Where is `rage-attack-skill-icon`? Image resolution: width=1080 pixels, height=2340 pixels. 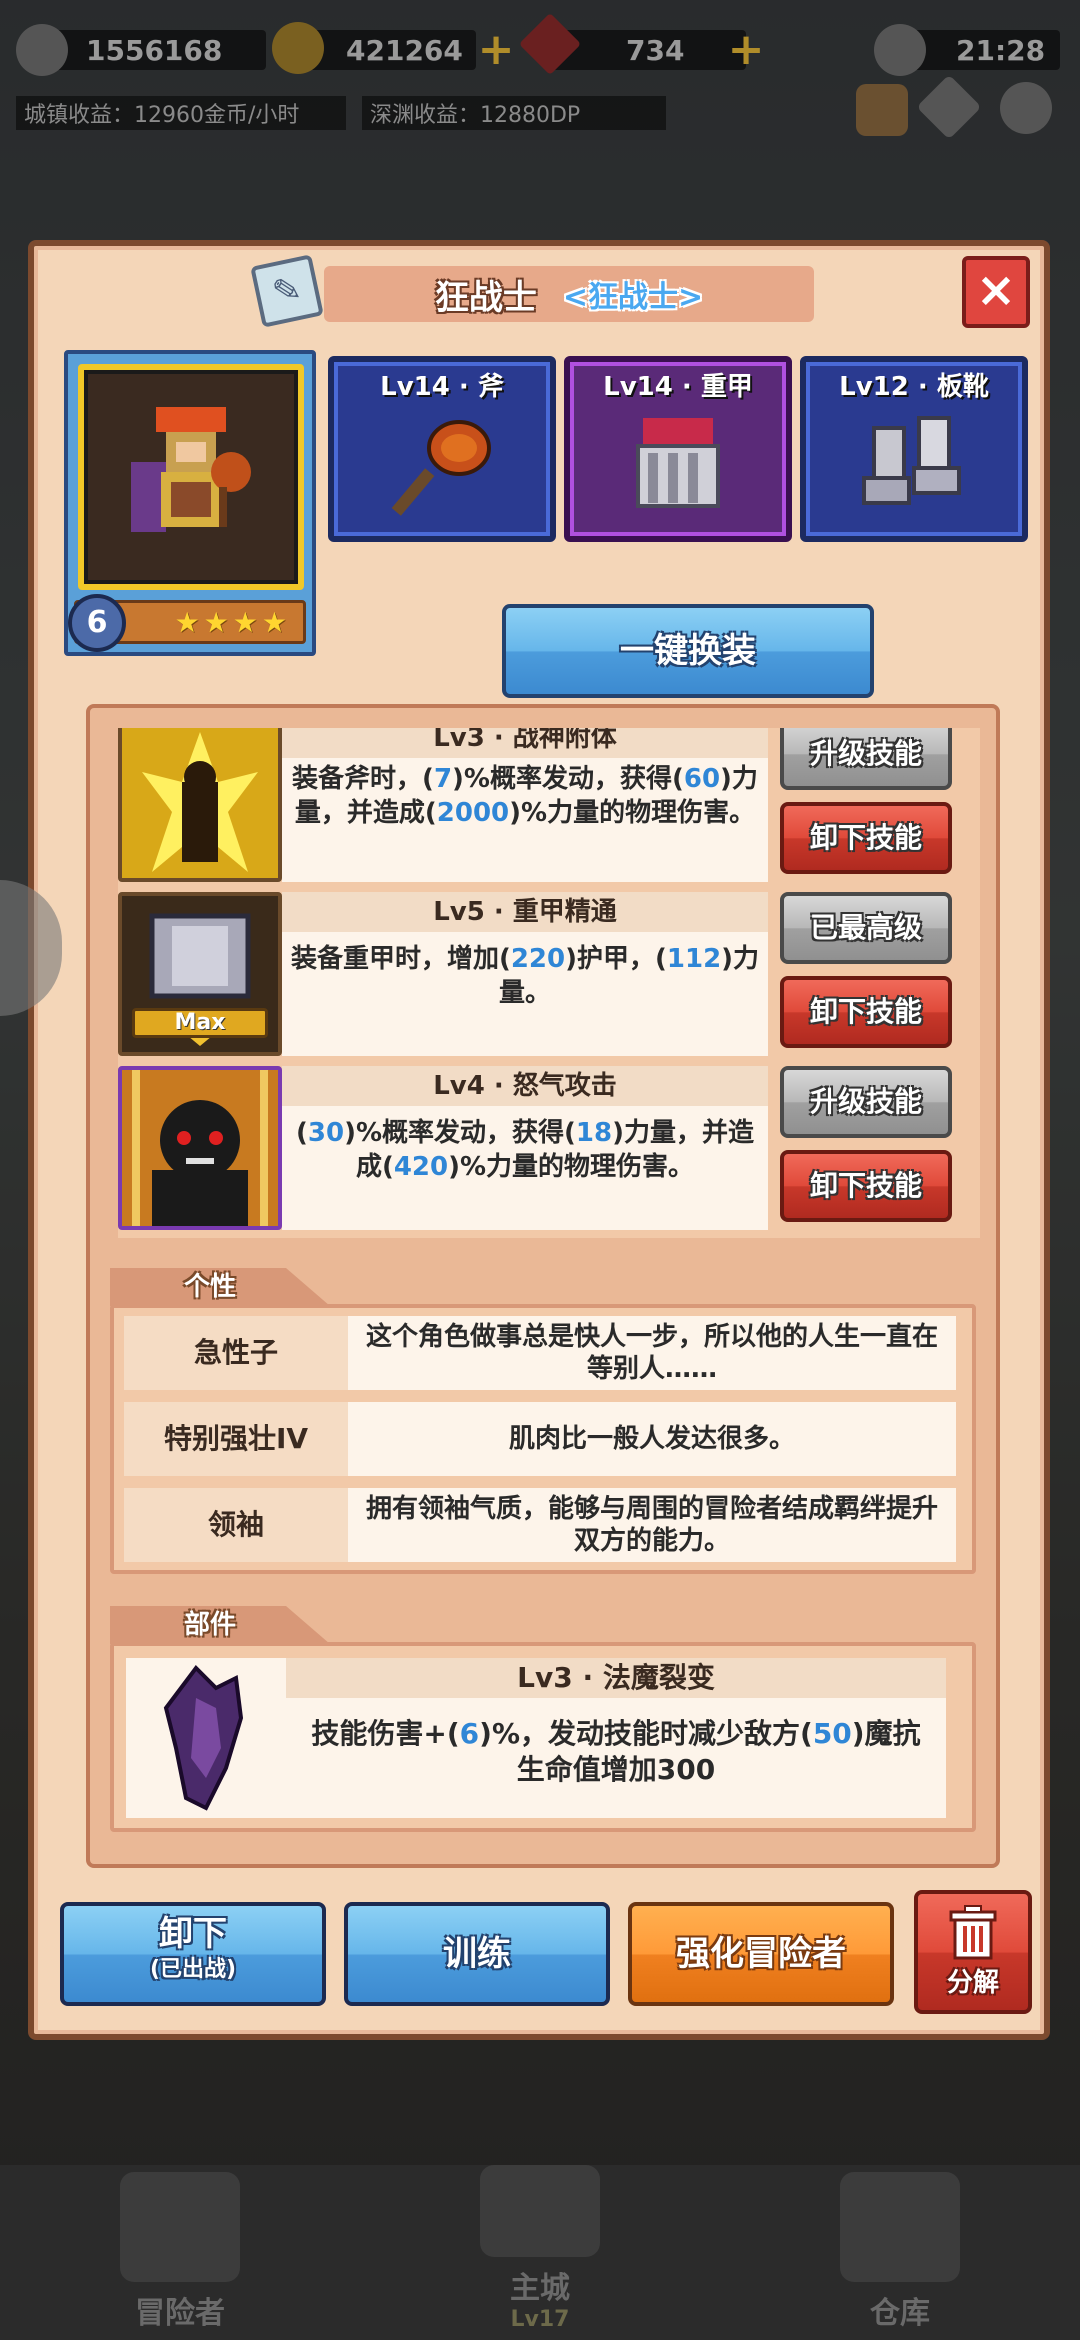 rage-attack-skill-icon is located at coordinates (200, 1148).